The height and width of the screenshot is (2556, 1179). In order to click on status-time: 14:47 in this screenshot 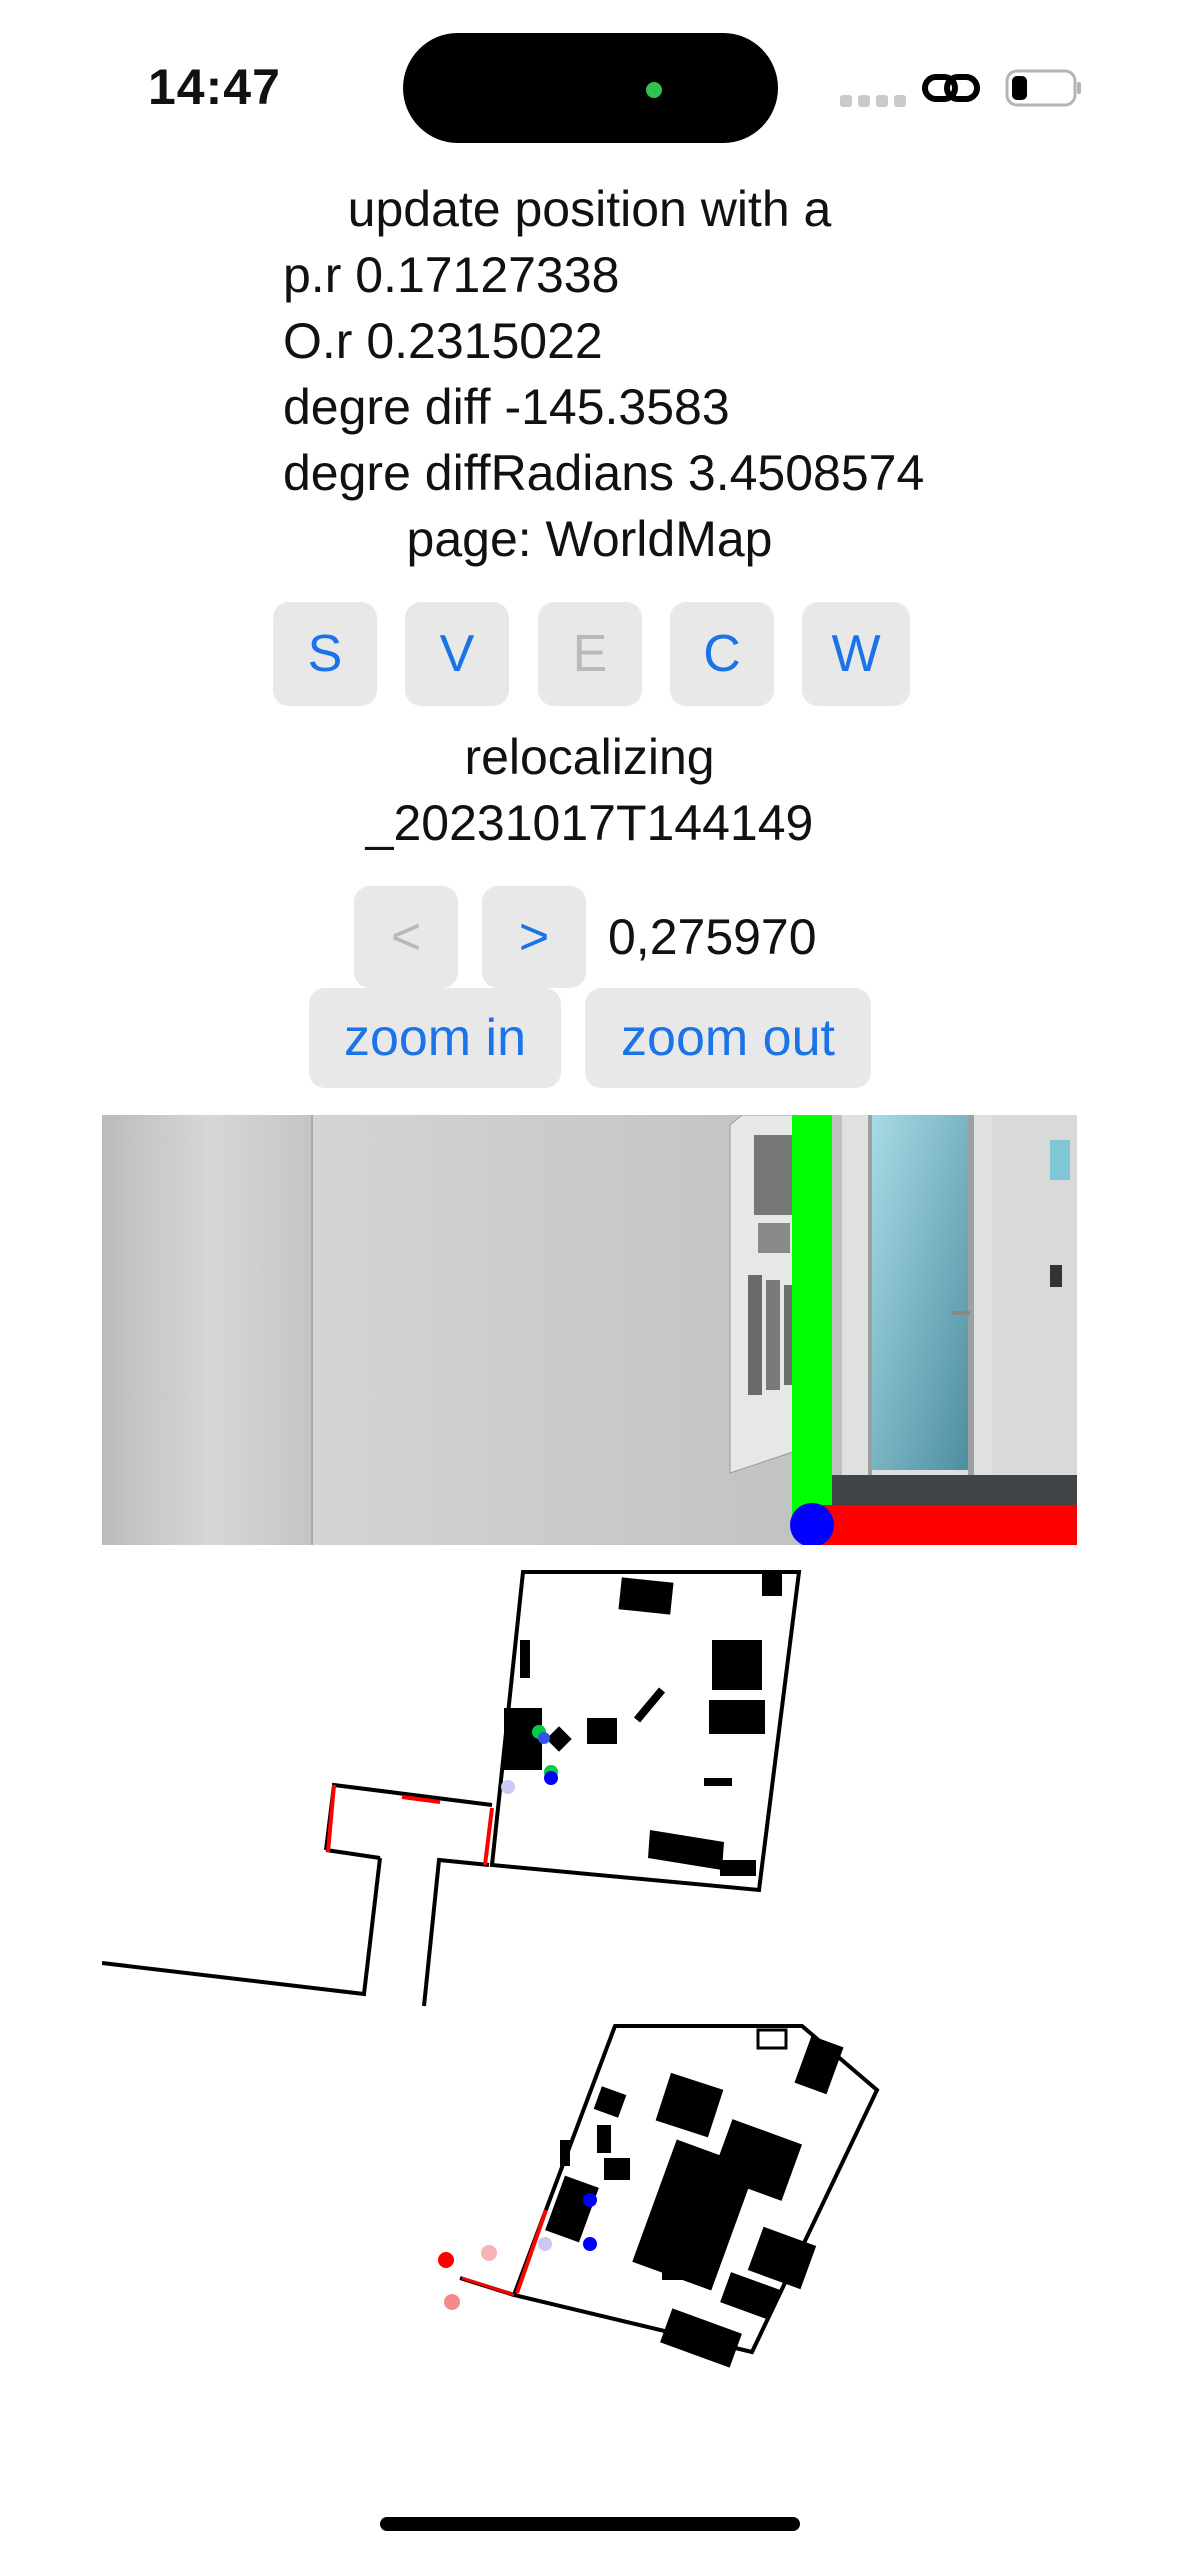, I will do `click(214, 87)`.